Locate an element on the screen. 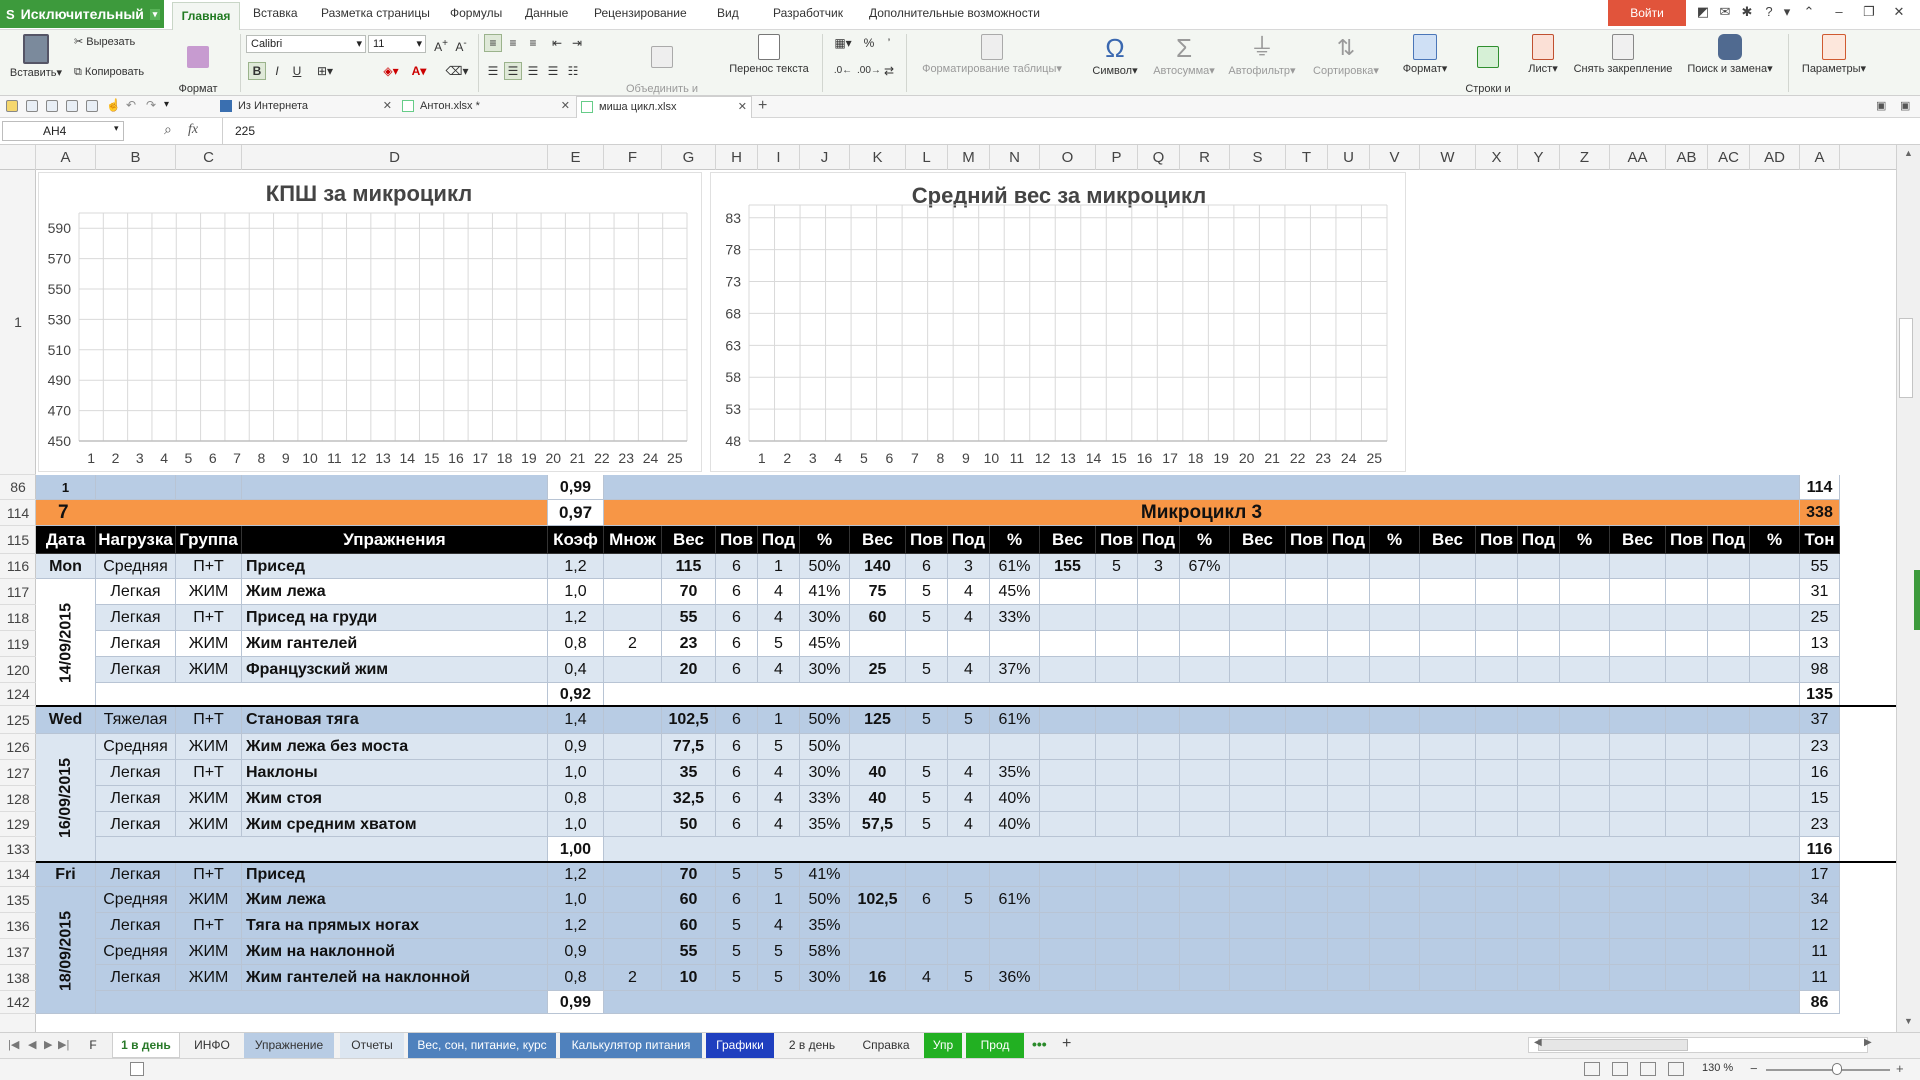 The height and width of the screenshot is (1080, 1920). tab-menu-icon: ▣ is located at coordinates (1905, 105).